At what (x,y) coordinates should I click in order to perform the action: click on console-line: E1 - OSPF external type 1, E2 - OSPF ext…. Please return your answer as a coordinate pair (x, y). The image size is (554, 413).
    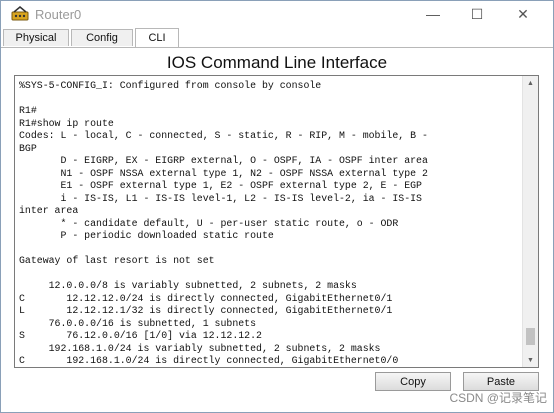
    Looking at the image, I should click on (241, 185).